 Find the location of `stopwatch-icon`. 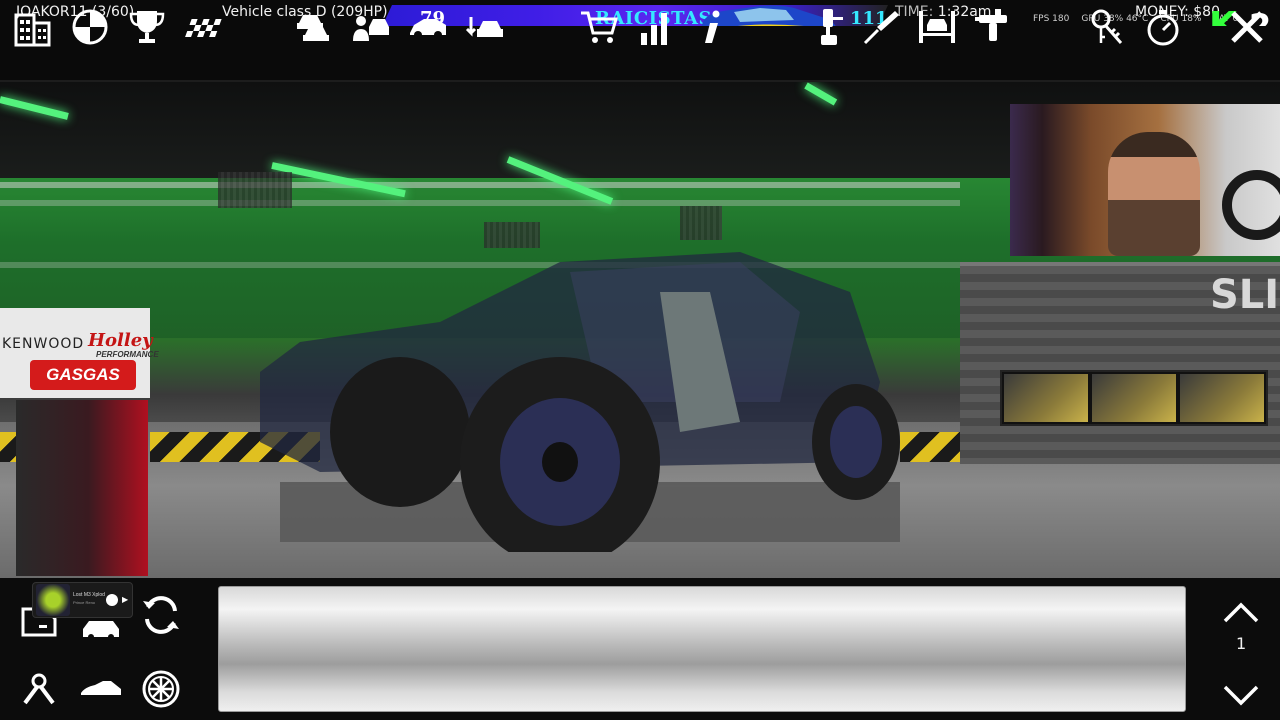

stopwatch-icon is located at coordinates (1163, 28).